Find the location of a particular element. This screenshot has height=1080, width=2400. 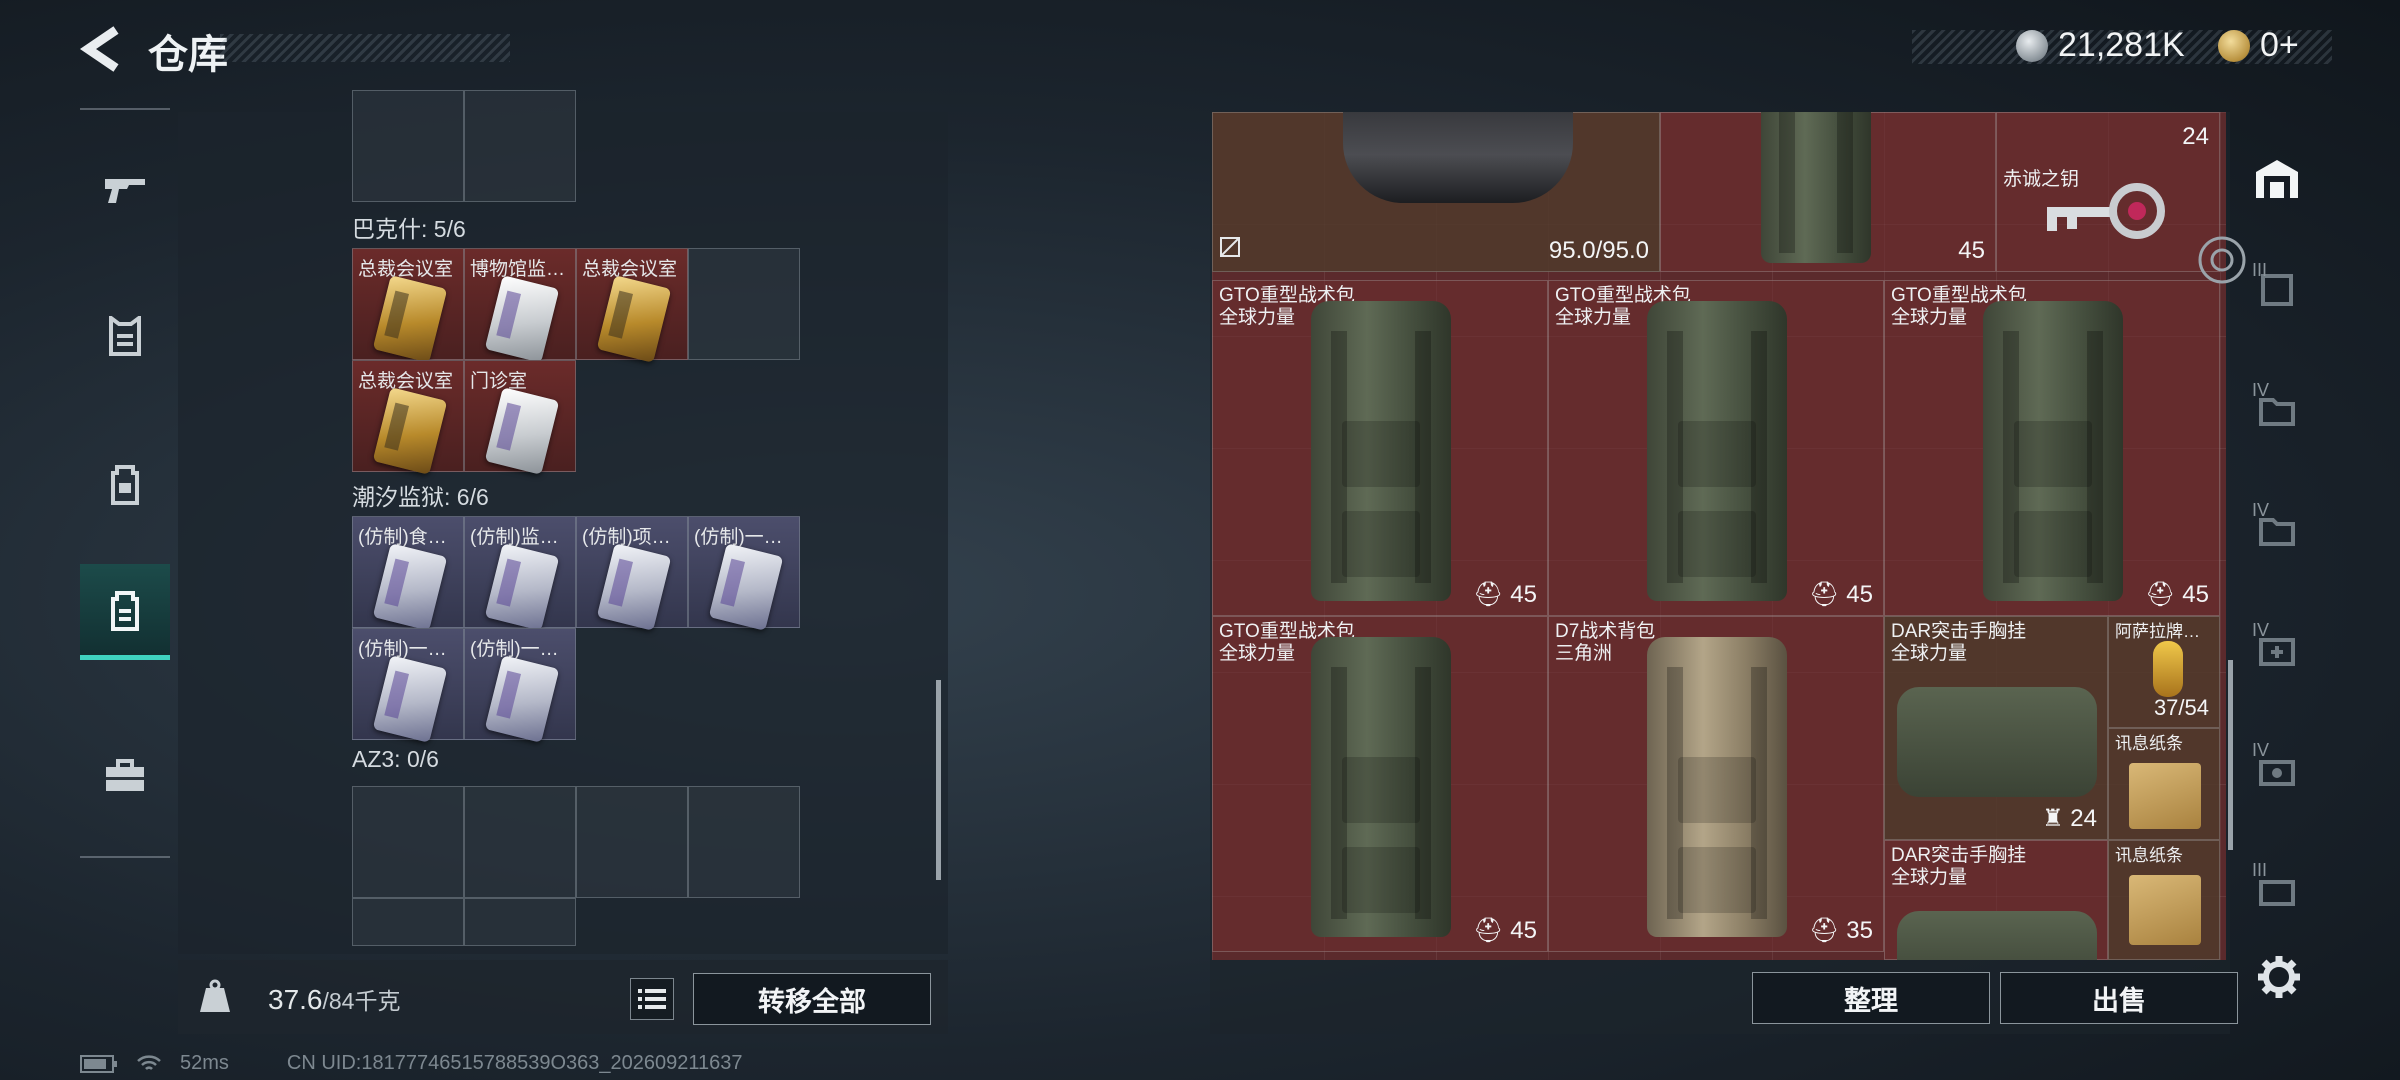

weight-max: /84千克 is located at coordinates (361, 1001).